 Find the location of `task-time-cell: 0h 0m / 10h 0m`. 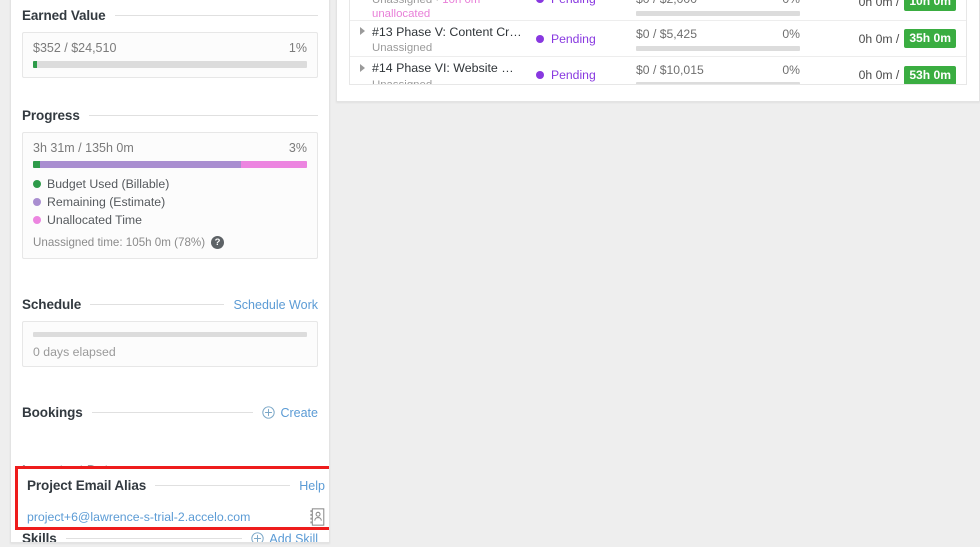

task-time-cell: 0h 0m / 10h 0m is located at coordinates (888, 5).